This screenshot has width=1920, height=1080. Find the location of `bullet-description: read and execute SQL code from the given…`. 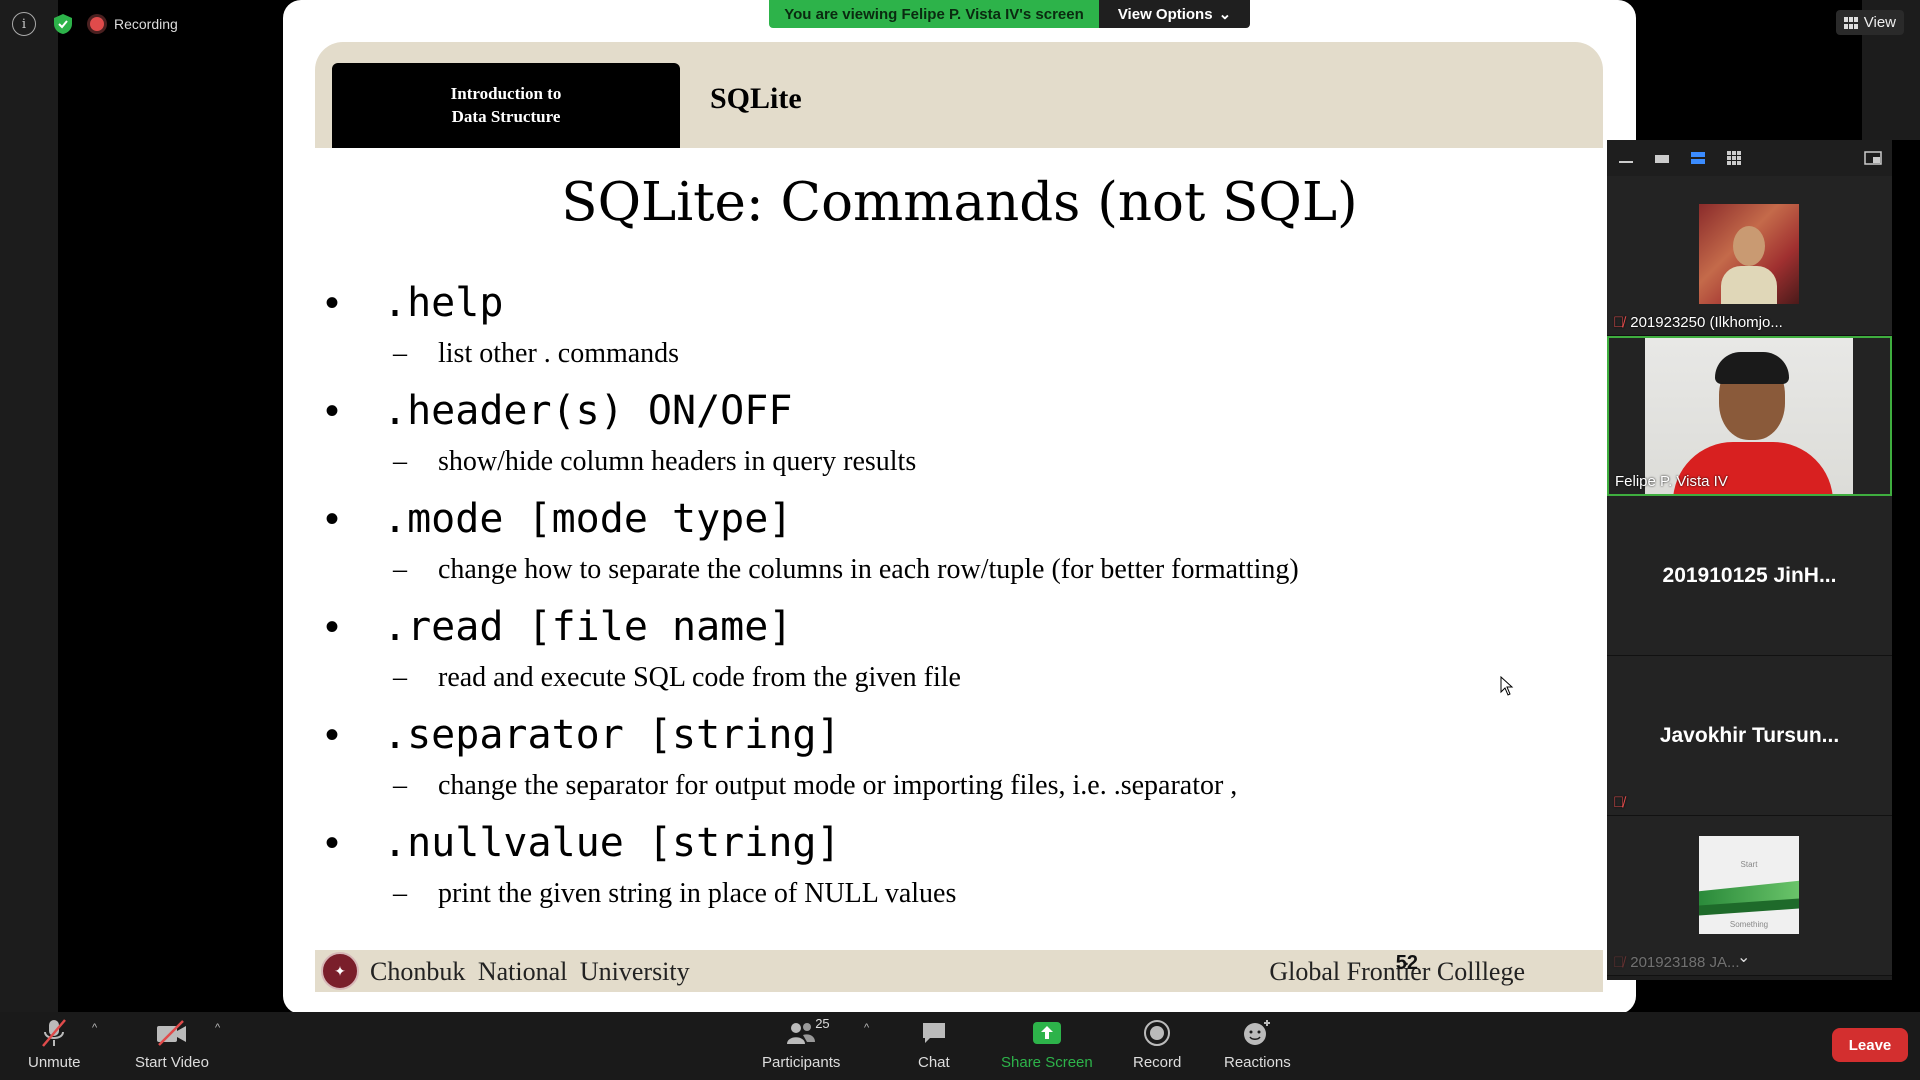

bullet-description: read and execute SQL code from the given… is located at coordinates (699, 677).